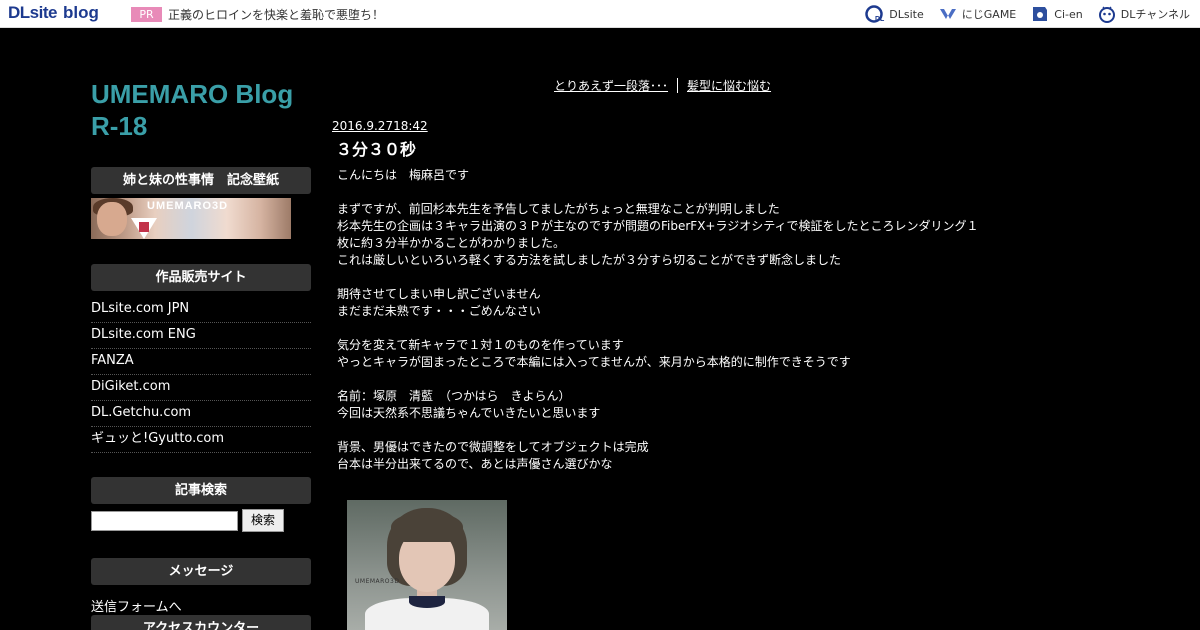  What do you see at coordinates (201, 414) in the screenshot?
I see `sales-link-getchu: DL.Getchu.com` at bounding box center [201, 414].